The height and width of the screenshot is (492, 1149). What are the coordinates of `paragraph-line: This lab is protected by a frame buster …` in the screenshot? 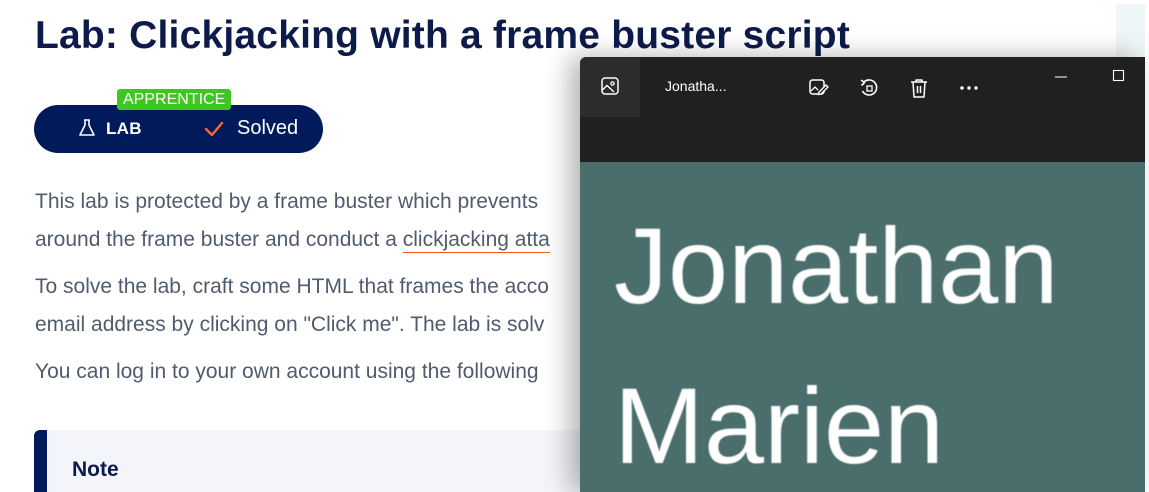 It's located at (287, 201).